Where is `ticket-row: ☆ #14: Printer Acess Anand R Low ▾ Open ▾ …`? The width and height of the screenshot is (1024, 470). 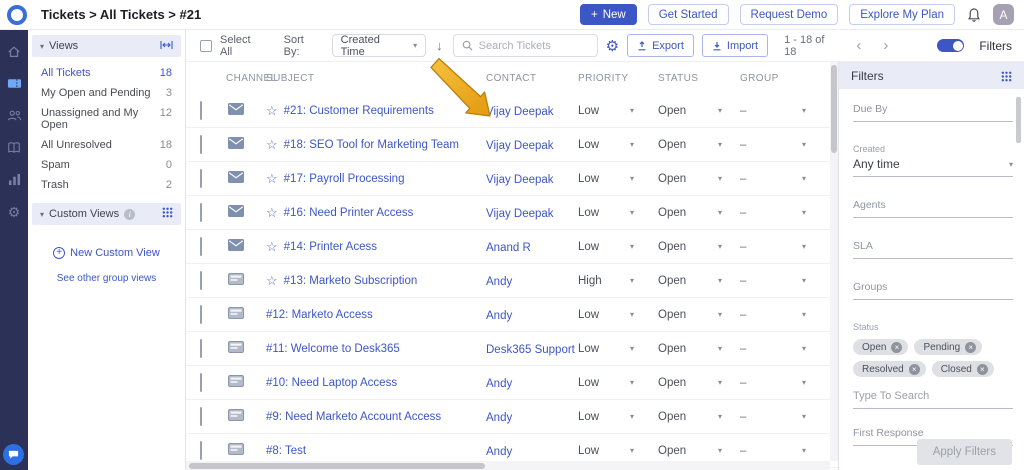
ticket-row: ☆ #14: Printer Acess Anand R Low ▾ Open ▾ … is located at coordinates (512, 247).